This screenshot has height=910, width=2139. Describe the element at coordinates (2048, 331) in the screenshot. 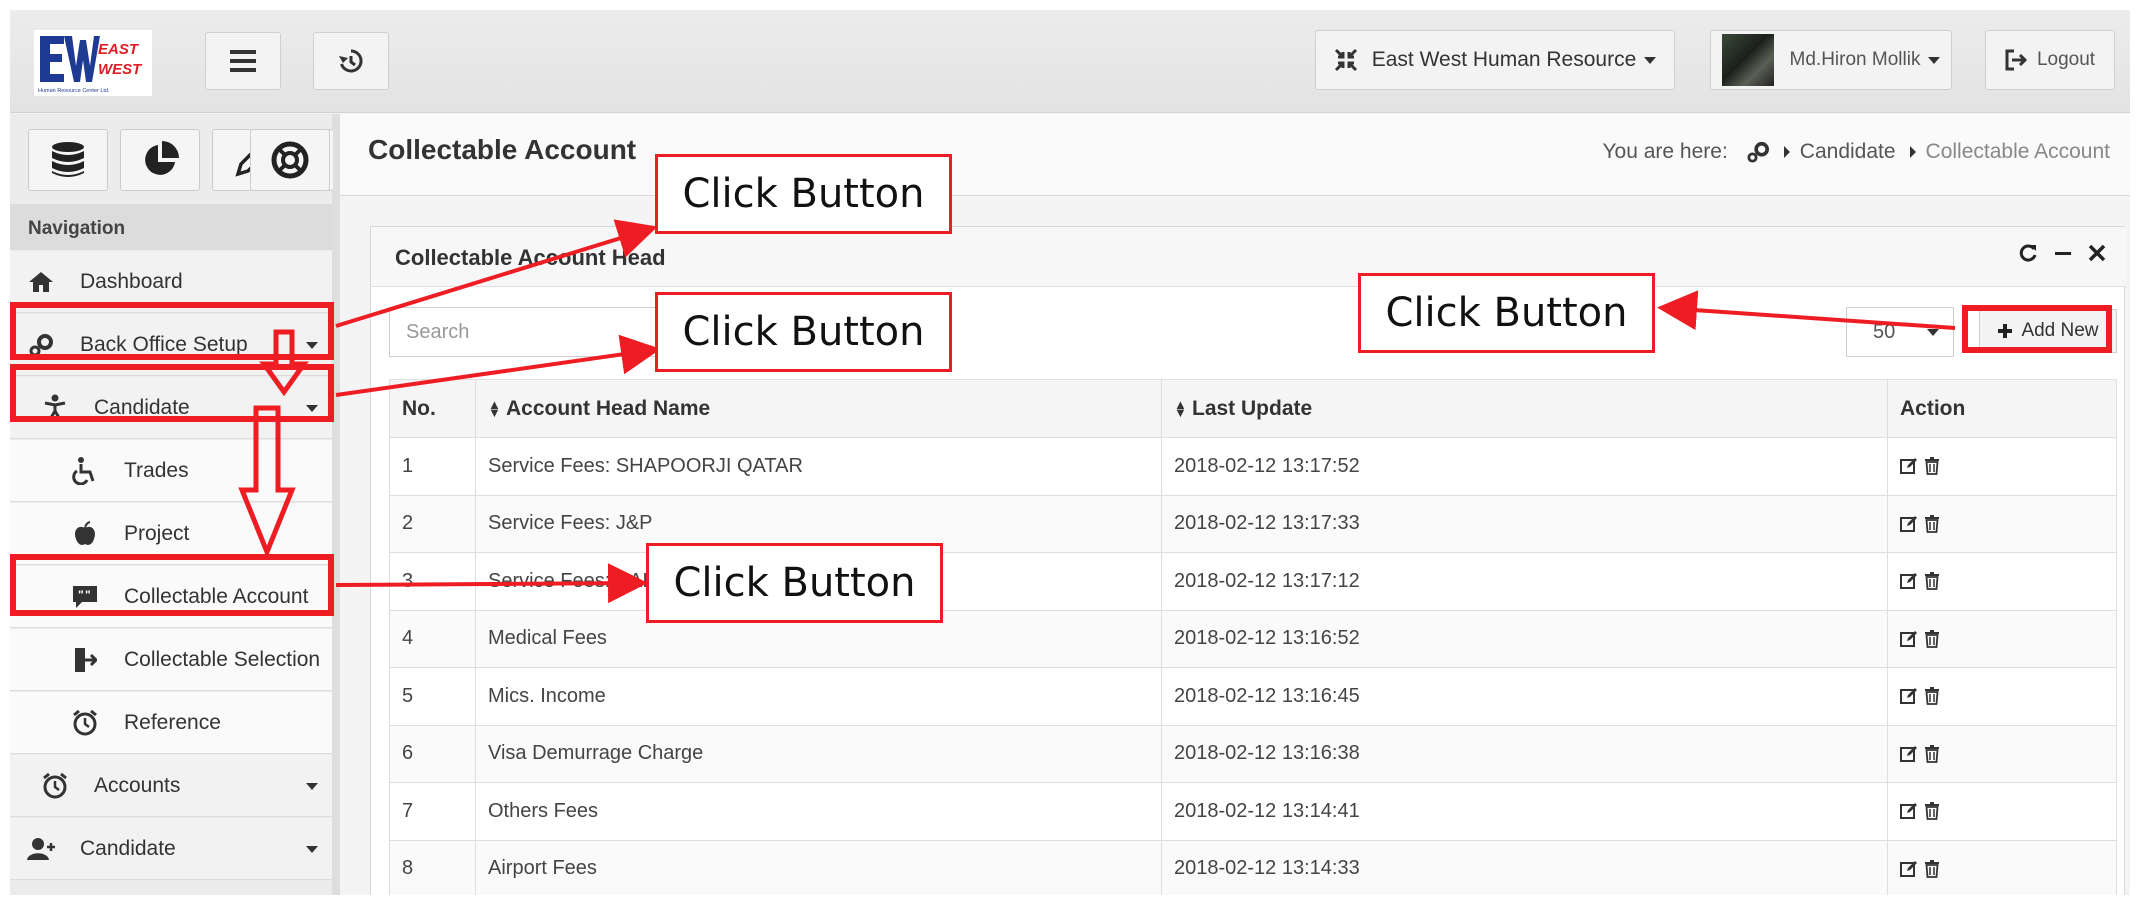

I see `add-new-button: Add New` at that location.